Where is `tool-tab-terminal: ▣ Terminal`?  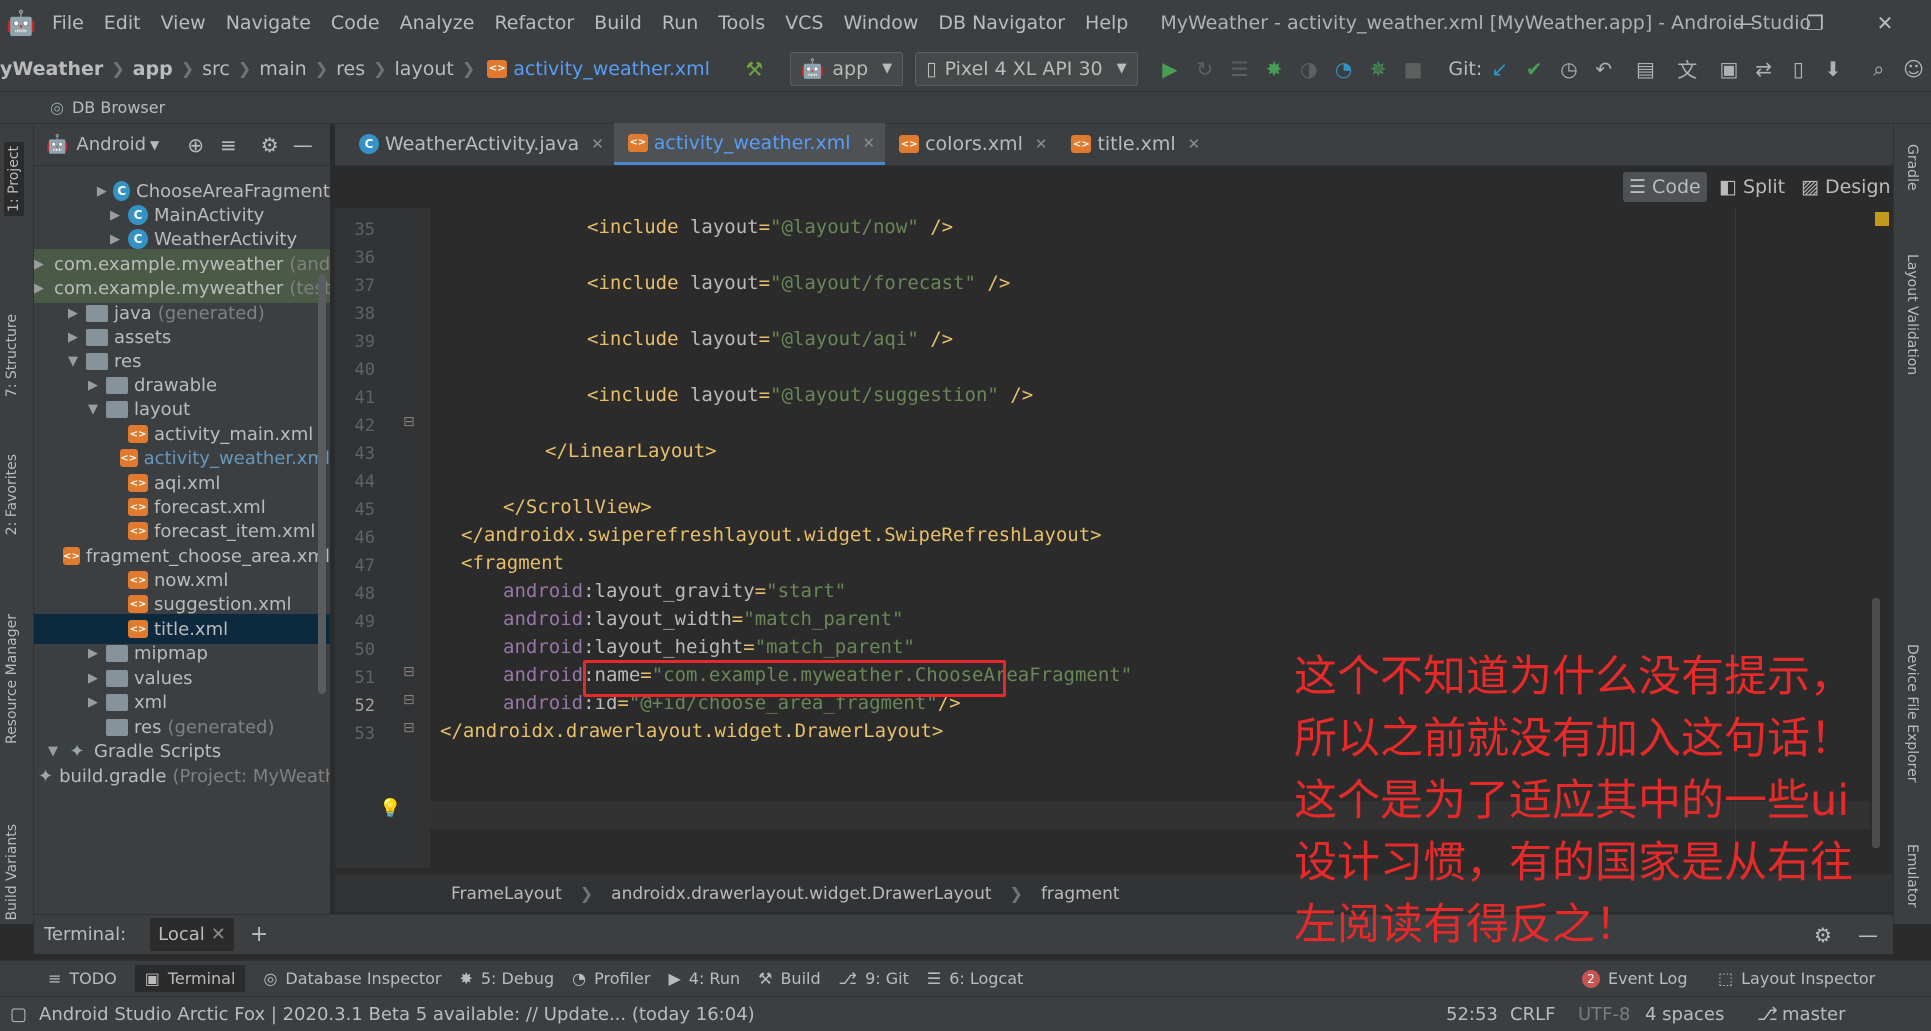
tool-tab-terminal: ▣ Terminal is located at coordinates (190, 978).